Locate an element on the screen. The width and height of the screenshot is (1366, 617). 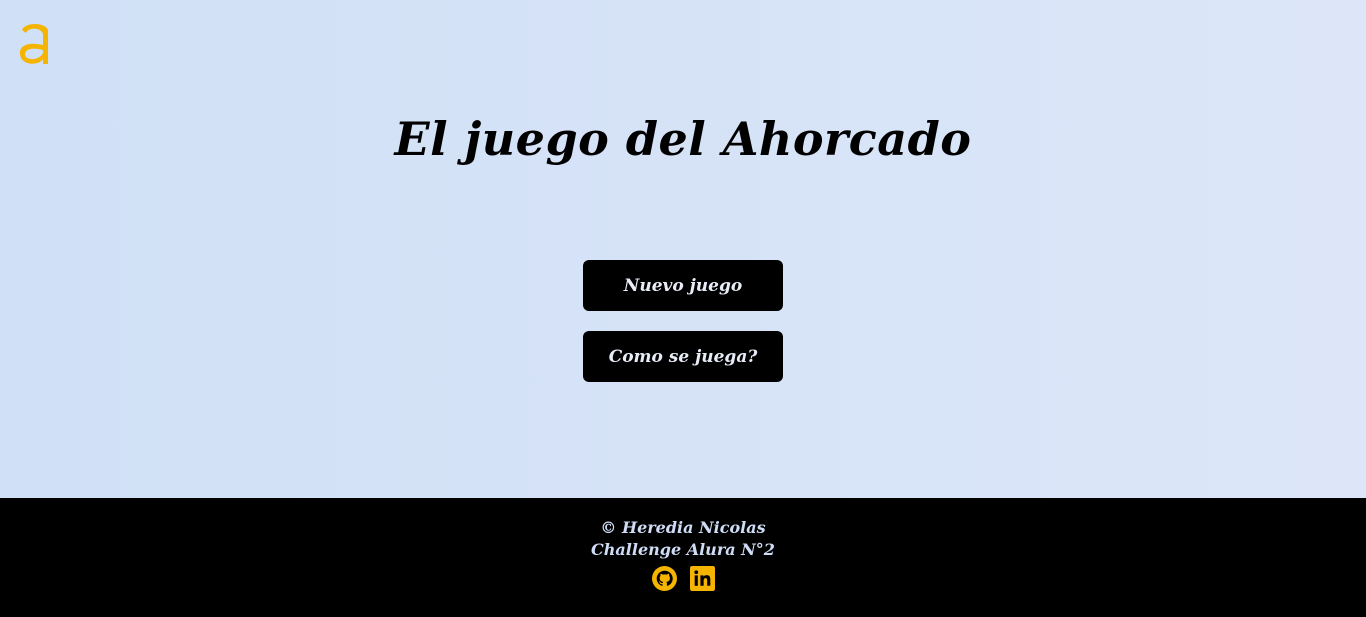
page-title: El juego del Ahorcado is located at coordinates (683, 139).